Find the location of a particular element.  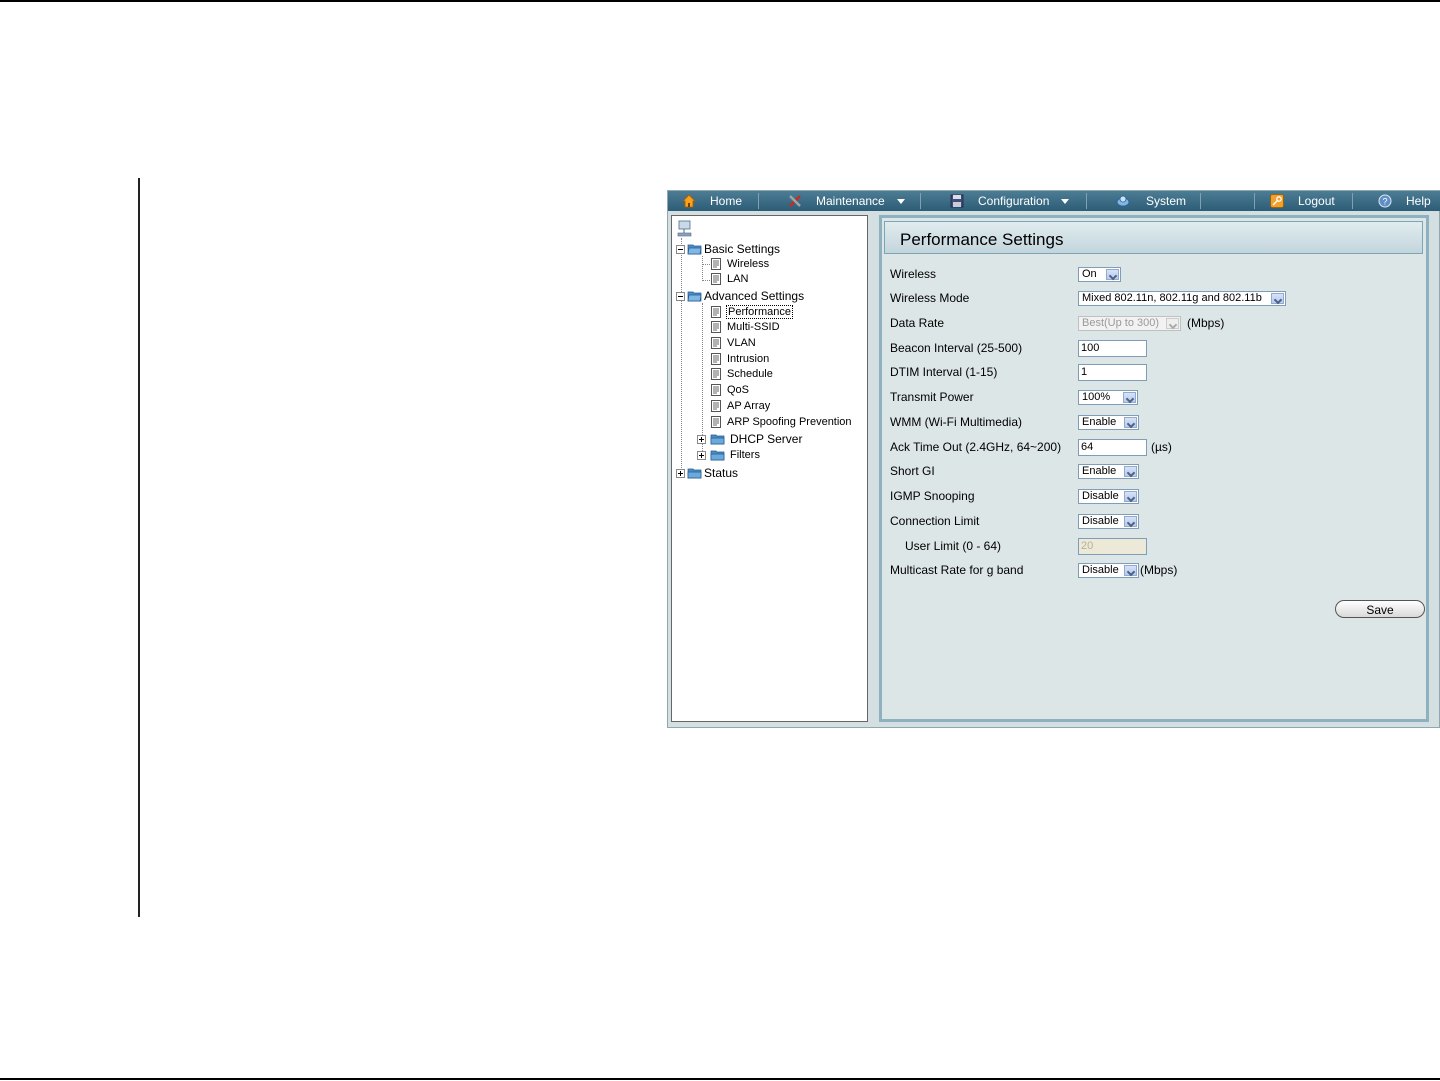

tree-performance: Performance is located at coordinates (752, 312).